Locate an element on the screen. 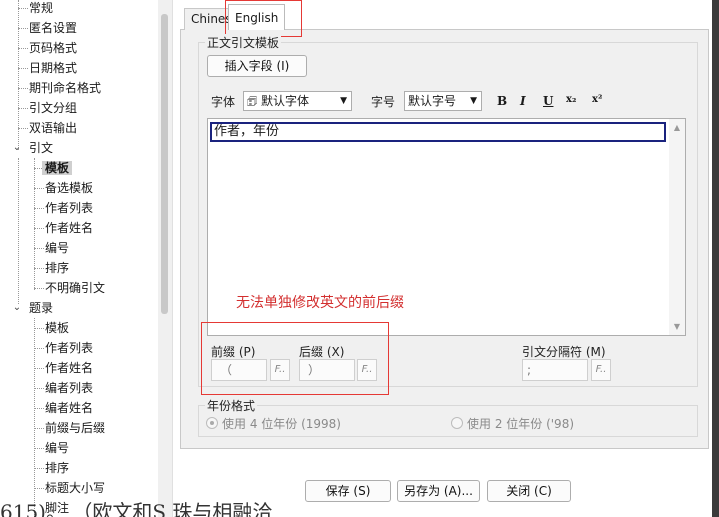  tree-item-citation-template: 模板 is located at coordinates (57, 168).